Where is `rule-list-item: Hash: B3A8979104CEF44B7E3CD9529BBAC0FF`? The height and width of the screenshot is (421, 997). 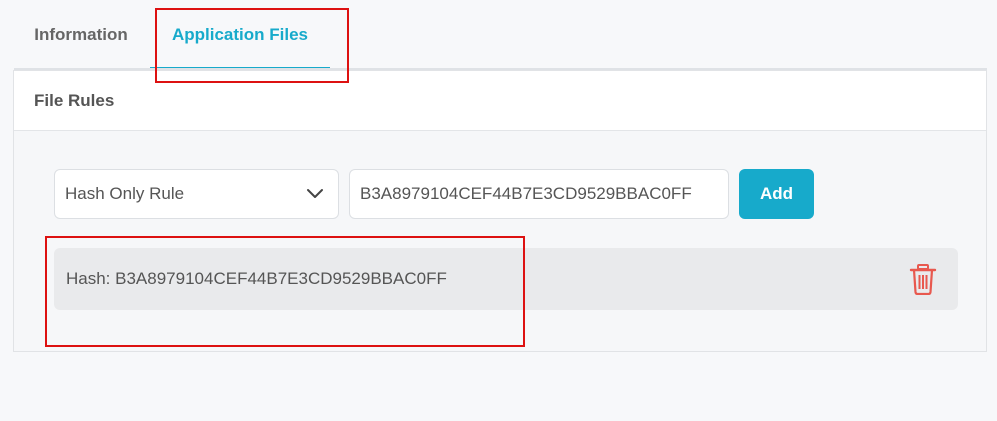
rule-list-item: Hash: B3A8979104CEF44B7E3CD9529BBAC0FF is located at coordinates (506, 279).